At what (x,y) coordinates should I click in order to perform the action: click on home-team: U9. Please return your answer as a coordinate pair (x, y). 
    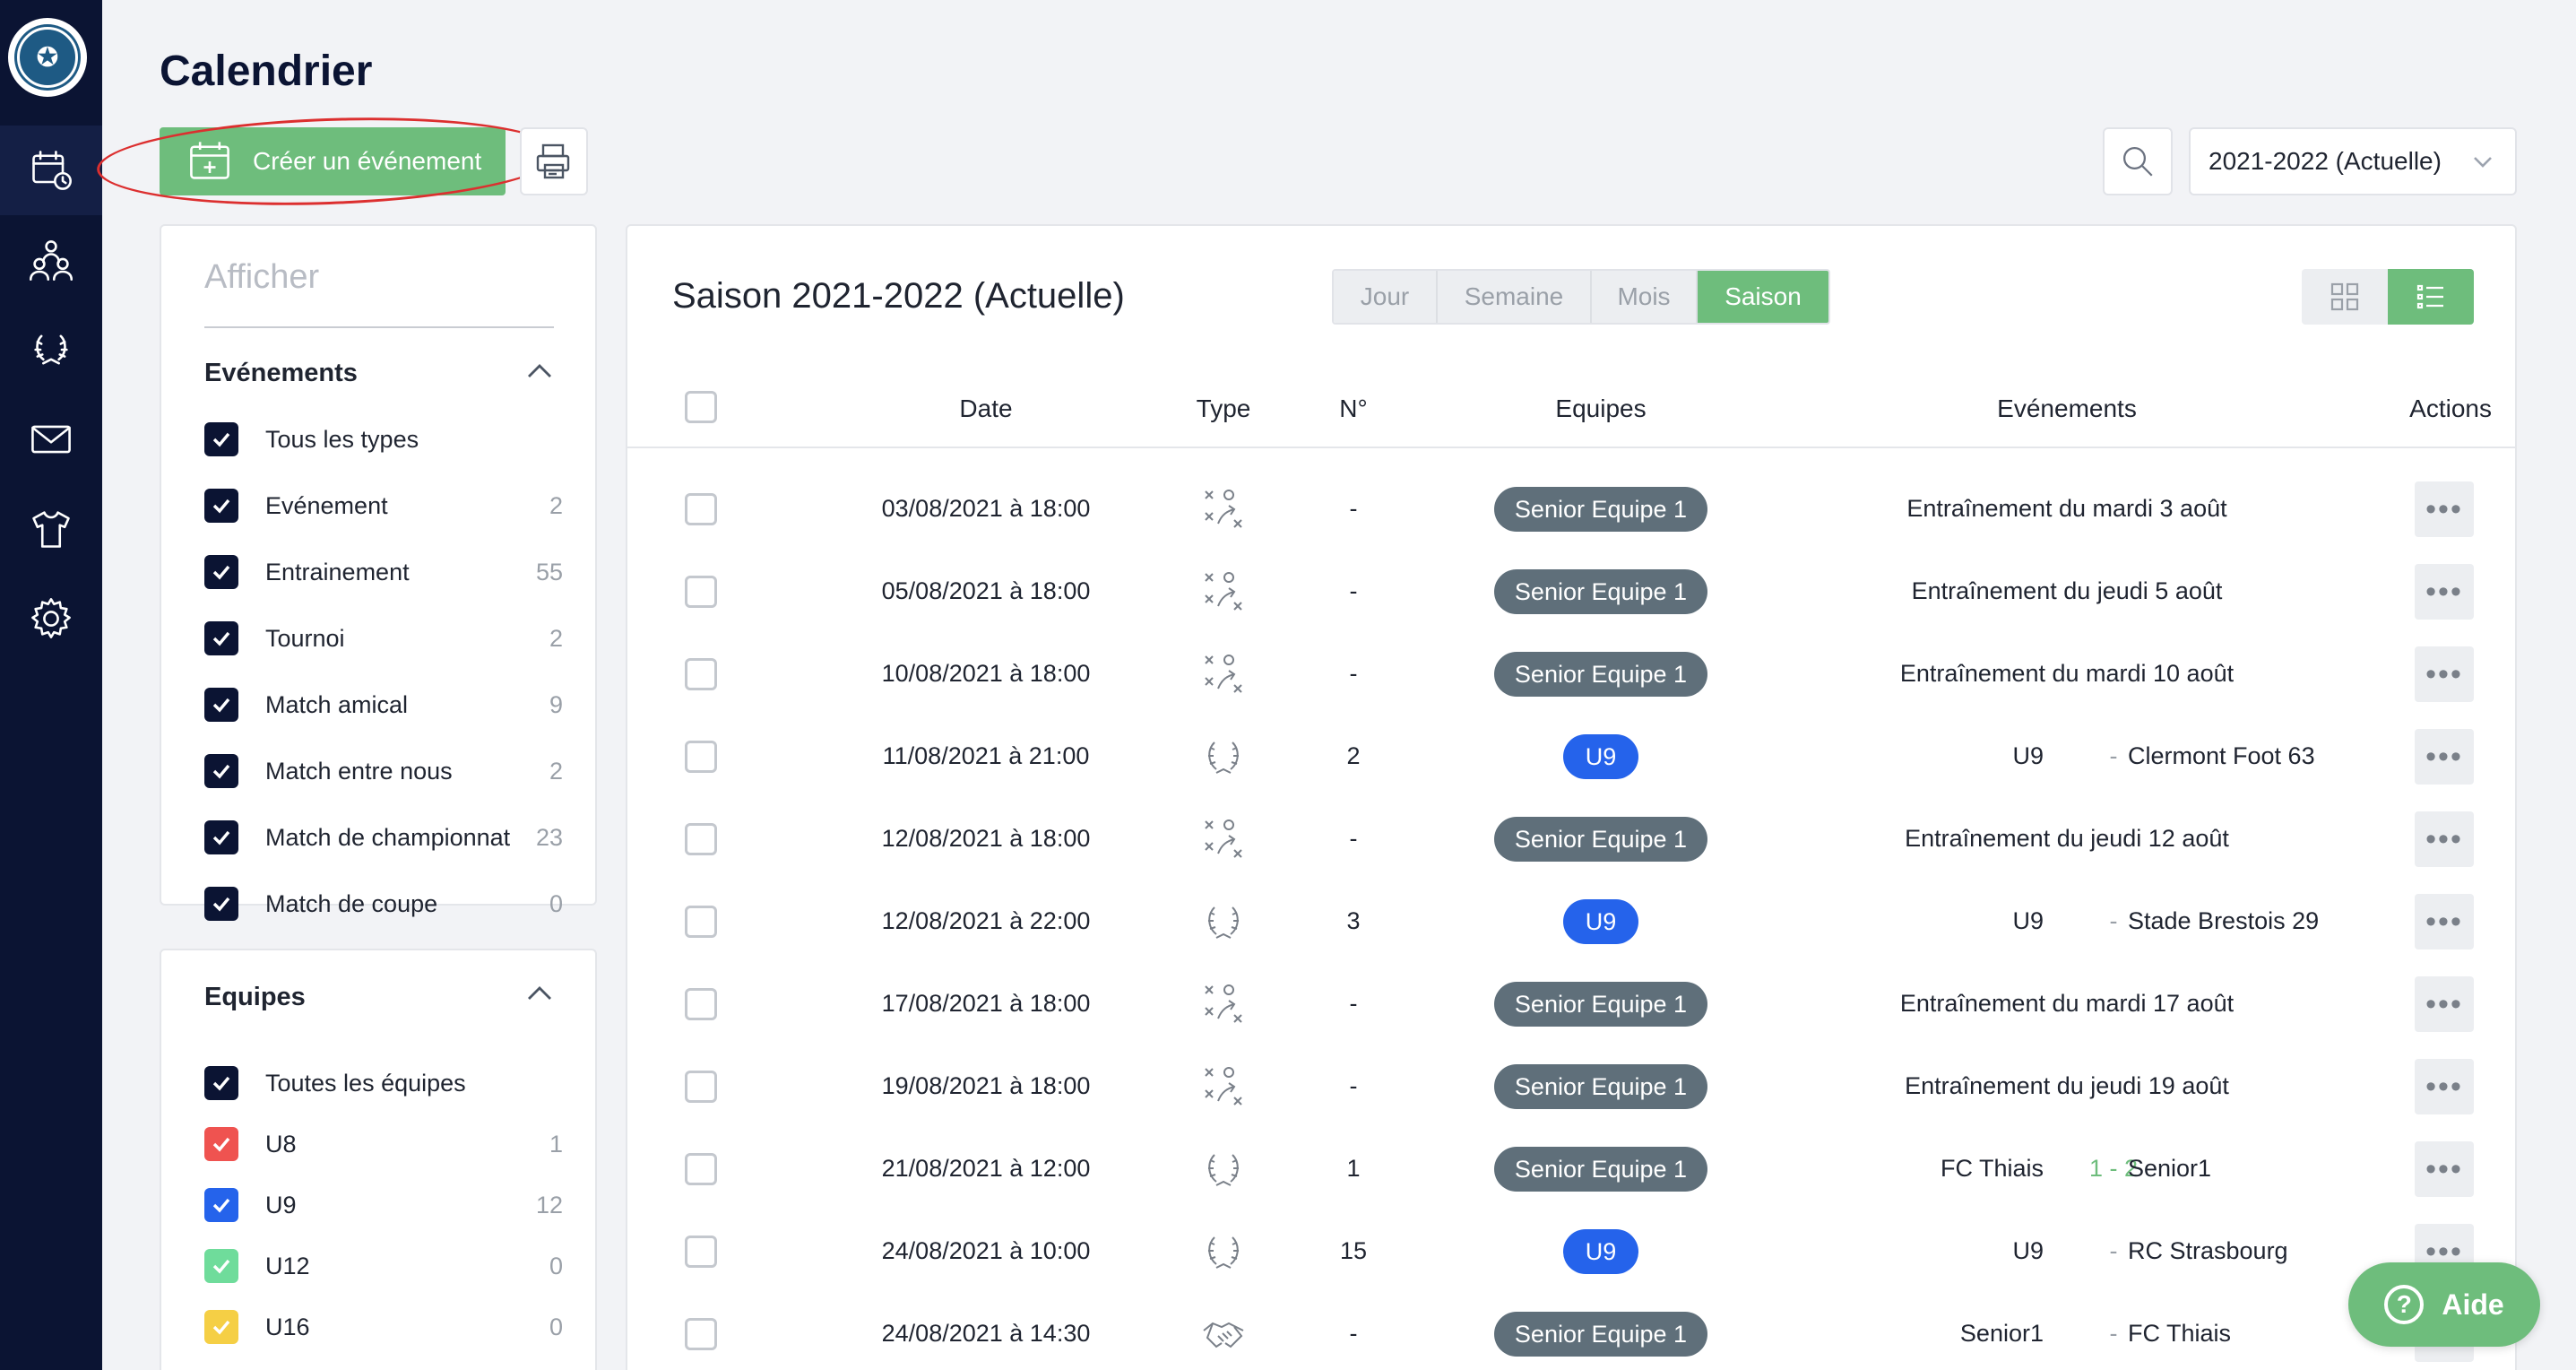
    Looking at the image, I should click on (2028, 1250).